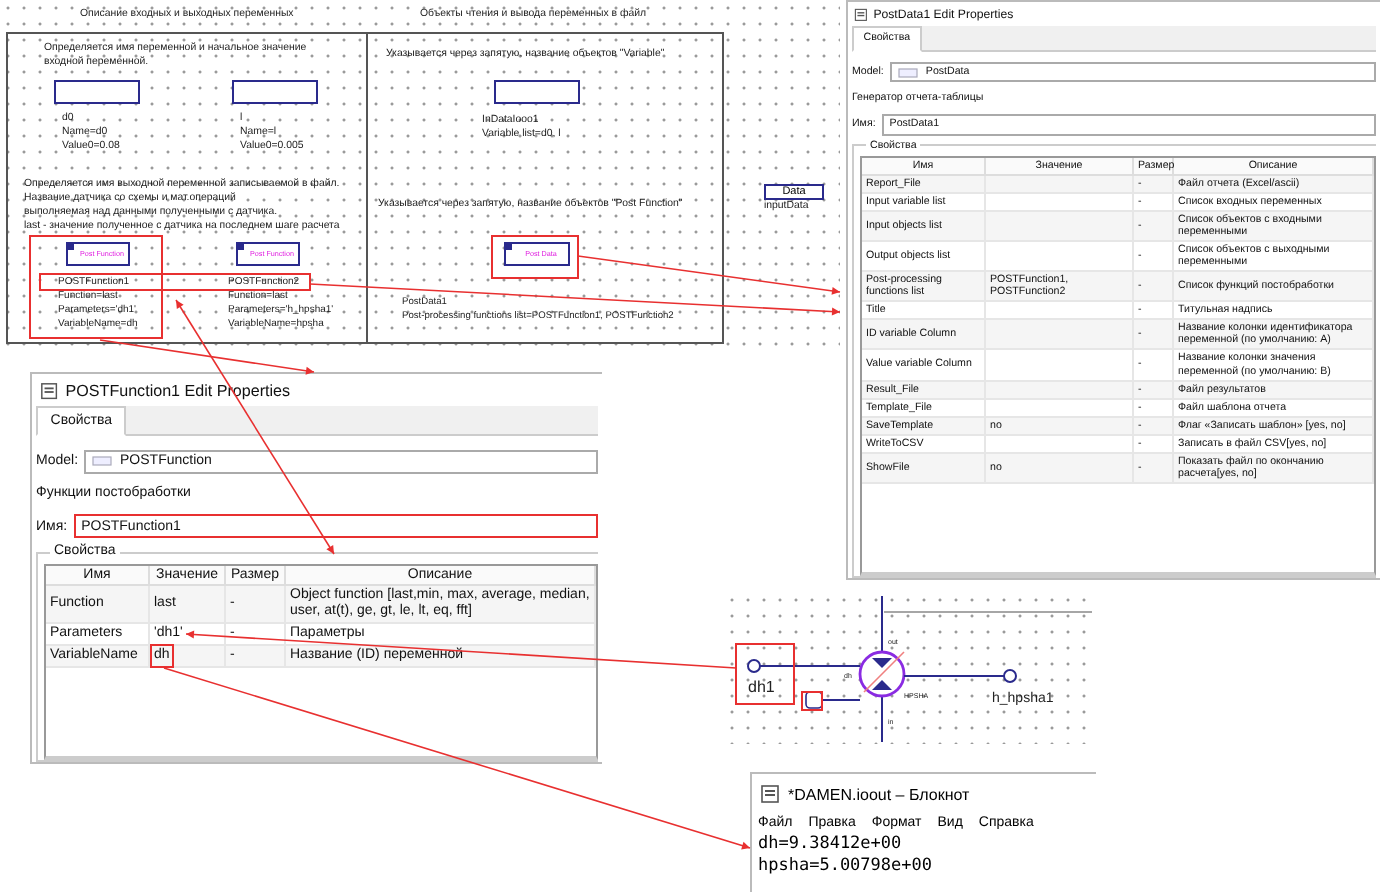 The image size is (1380, 892). Describe the element at coordinates (882, 674) in the screenshot. I see `pump-icon` at that location.